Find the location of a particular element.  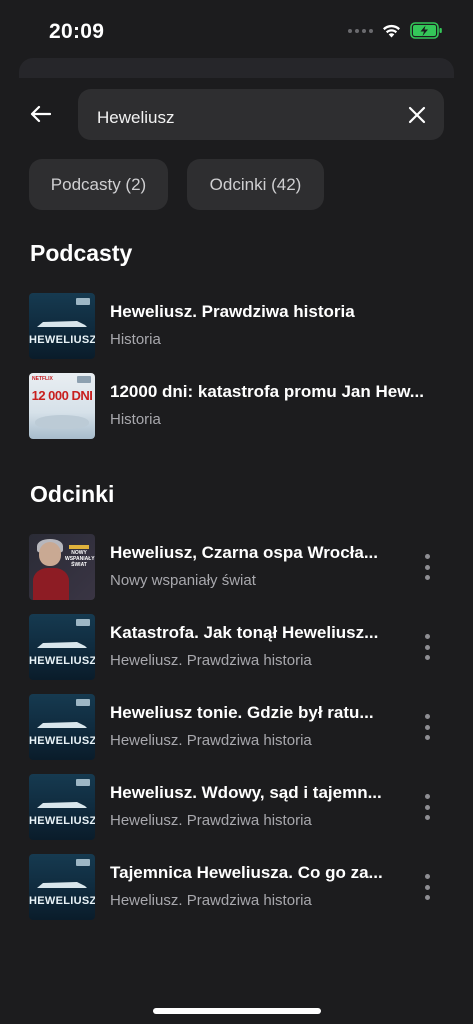

sheet-edge is located at coordinates (236, 68).